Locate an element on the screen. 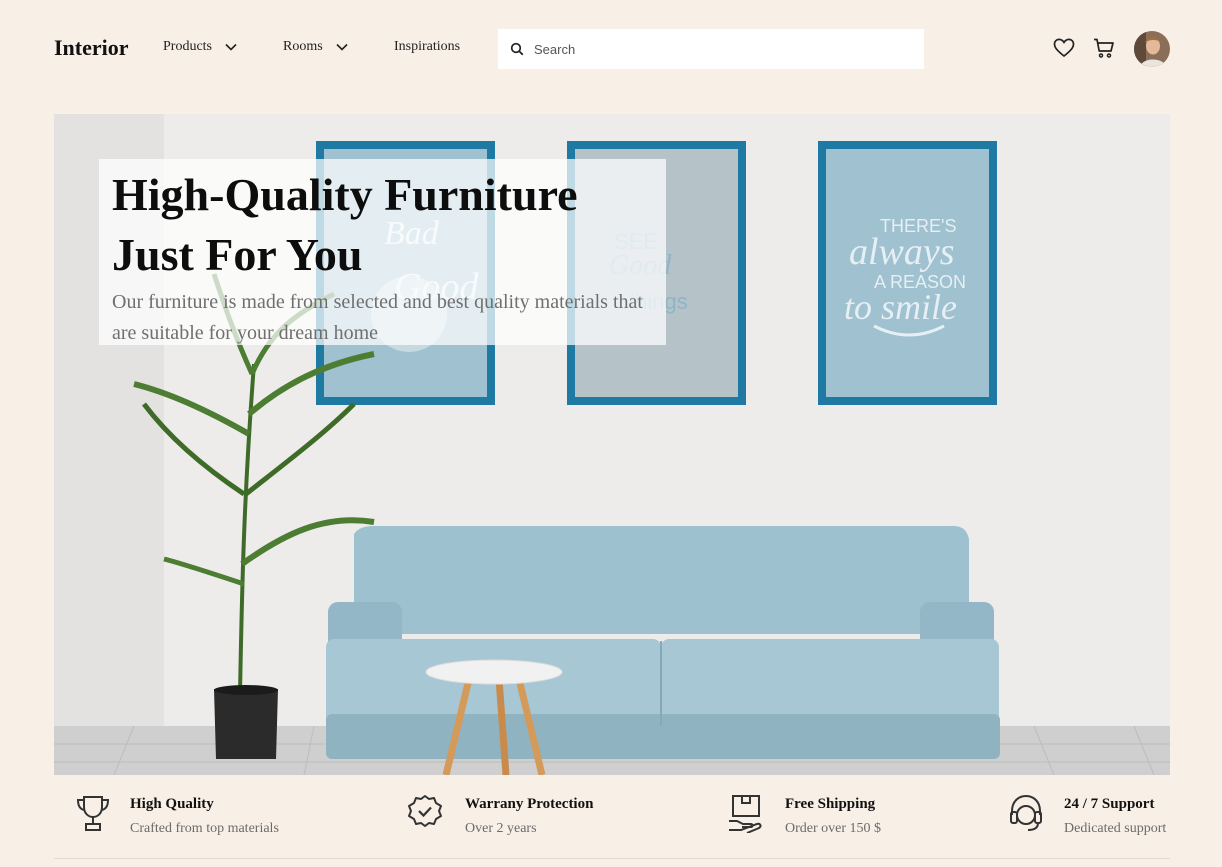  svg-text: always is located at coordinates (902, 252).